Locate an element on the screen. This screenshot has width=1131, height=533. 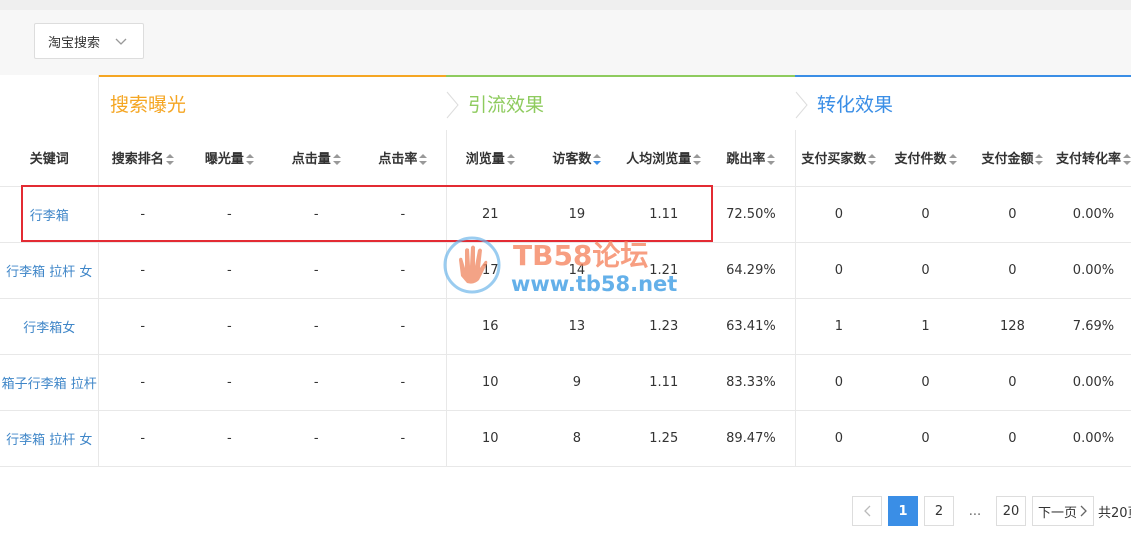
sort-desc-icon is located at coordinates (597, 160).